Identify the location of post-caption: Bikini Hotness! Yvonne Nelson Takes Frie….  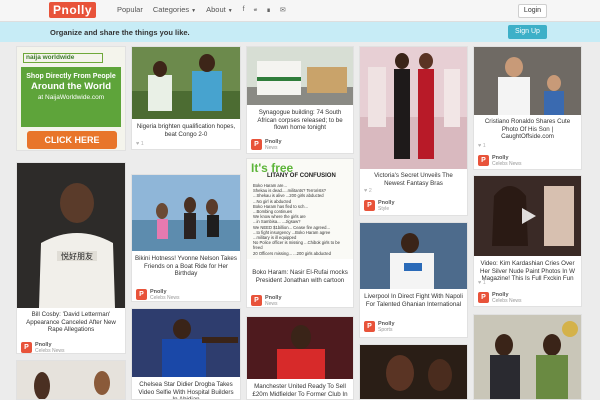
(186, 266).